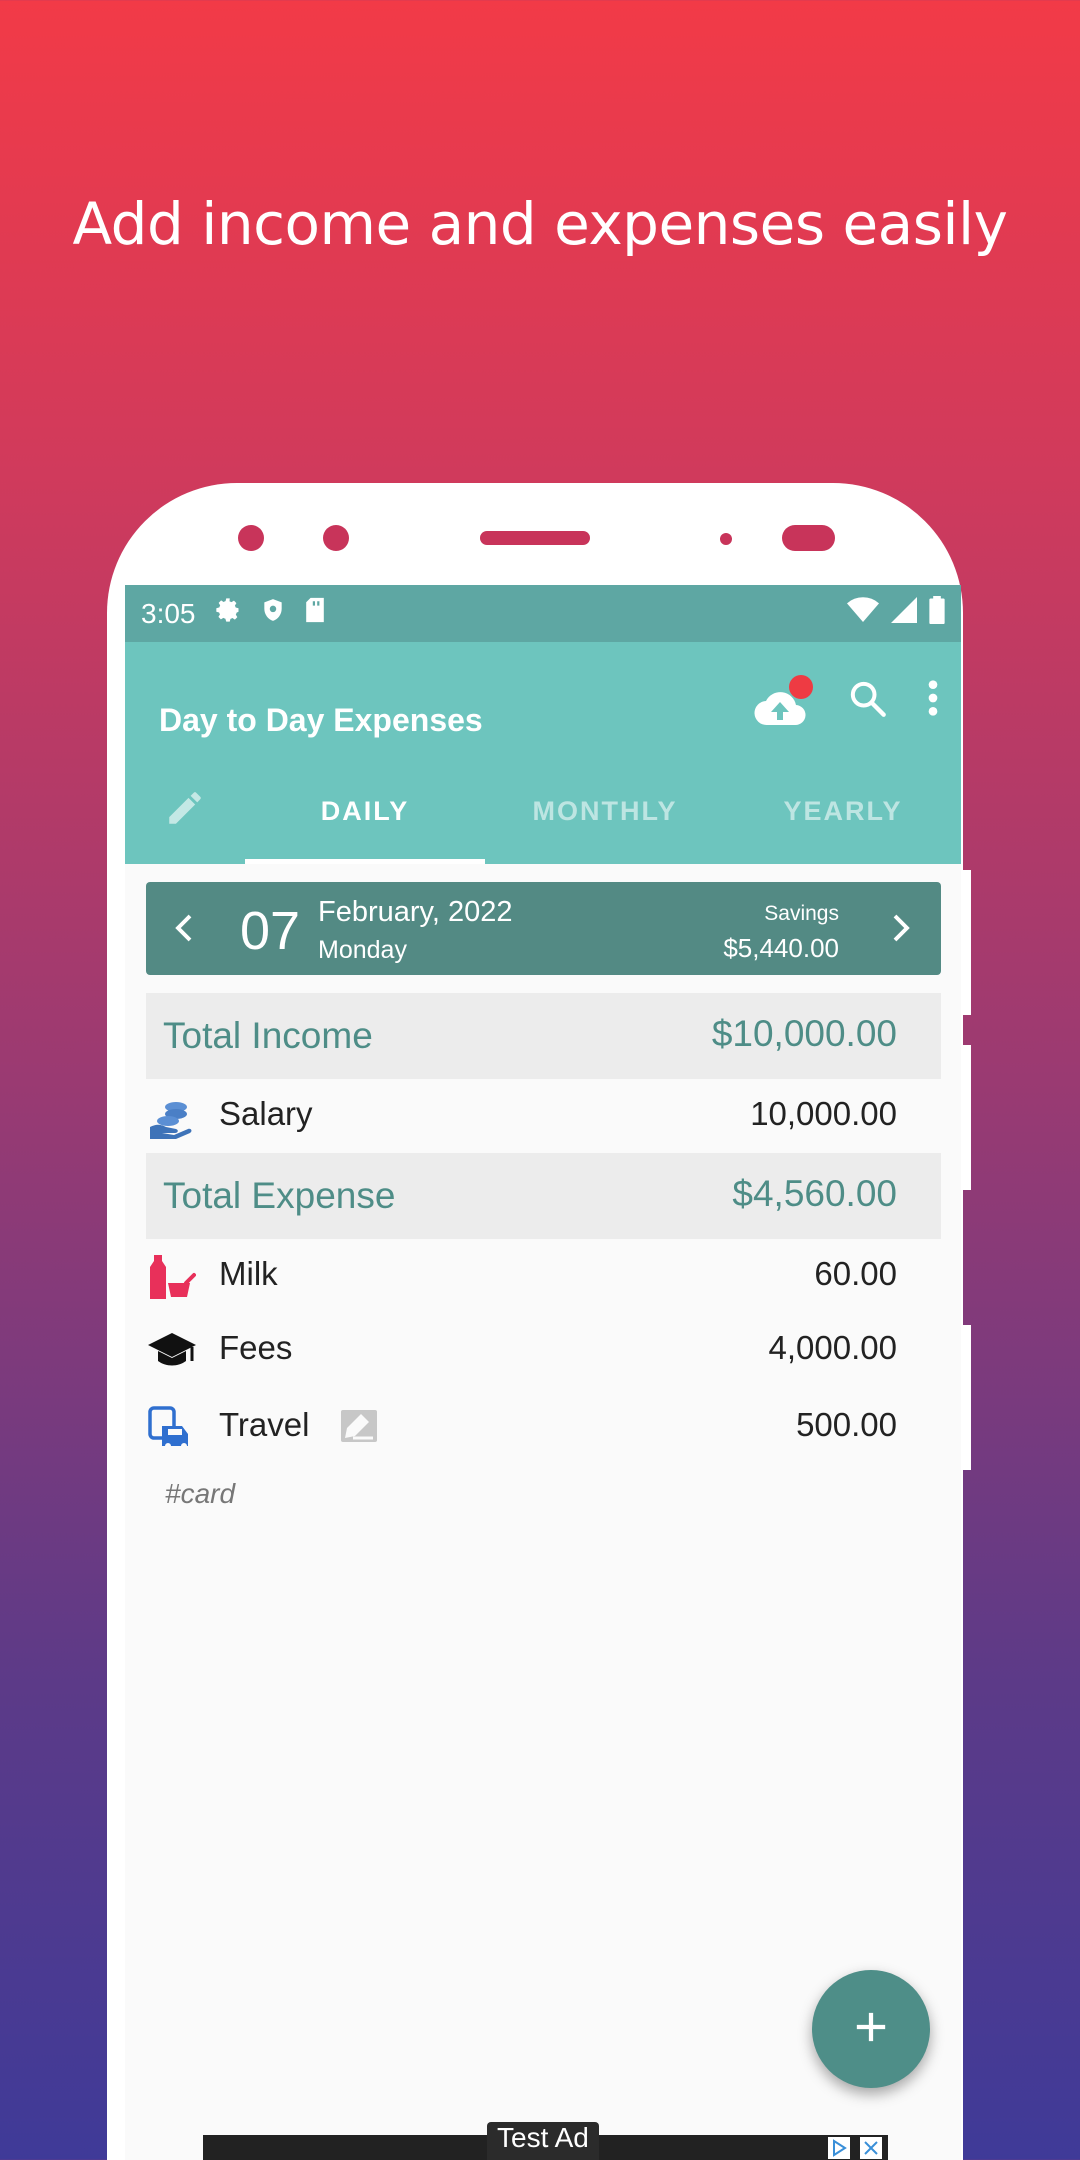 The height and width of the screenshot is (2160, 1080). Describe the element at coordinates (172, 1117) in the screenshot. I see `salary-icon` at that location.